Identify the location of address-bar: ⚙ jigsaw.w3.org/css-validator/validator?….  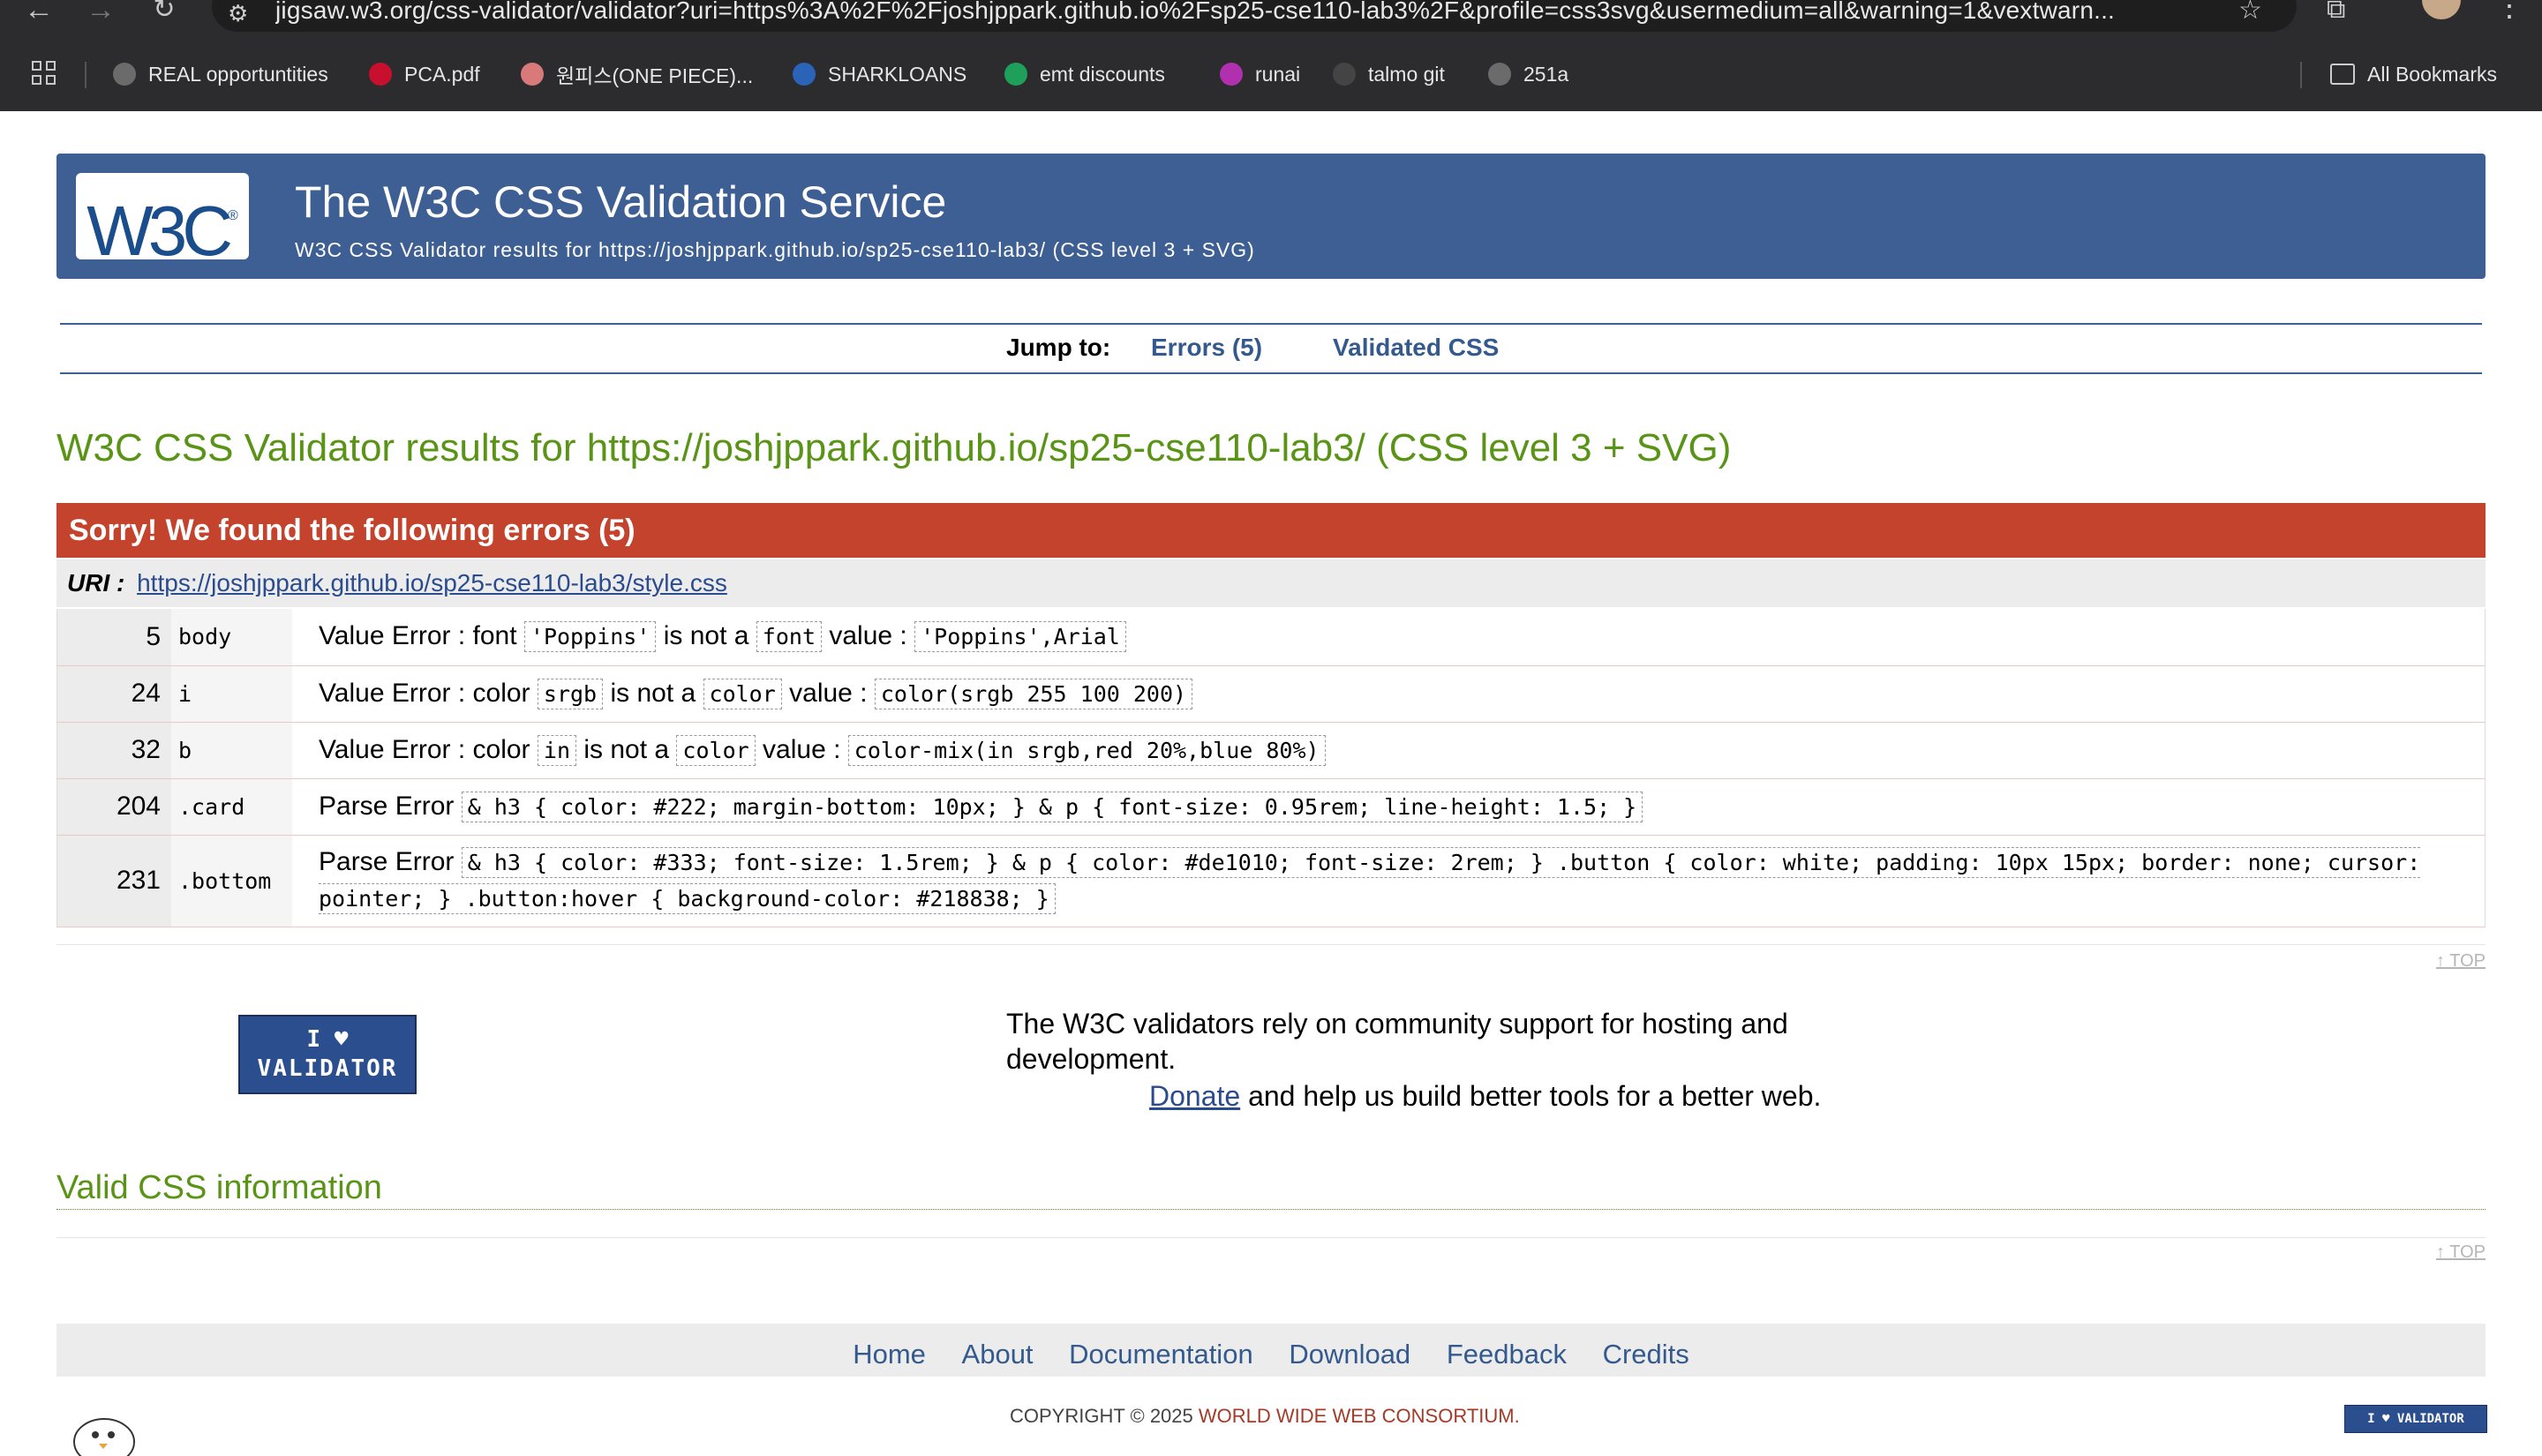
(1255, 16).